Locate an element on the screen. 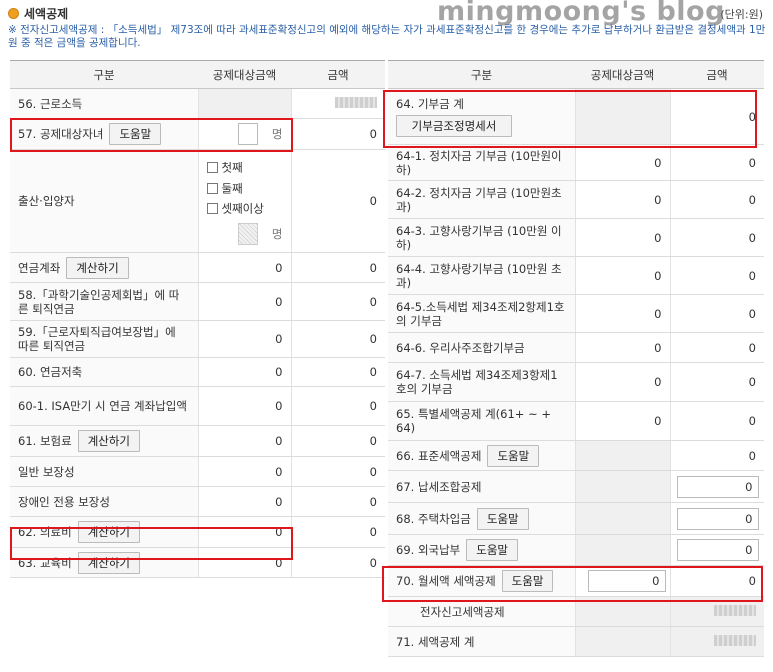 This screenshot has width=773, height=672. row-general-base: 0 is located at coordinates (245, 471).